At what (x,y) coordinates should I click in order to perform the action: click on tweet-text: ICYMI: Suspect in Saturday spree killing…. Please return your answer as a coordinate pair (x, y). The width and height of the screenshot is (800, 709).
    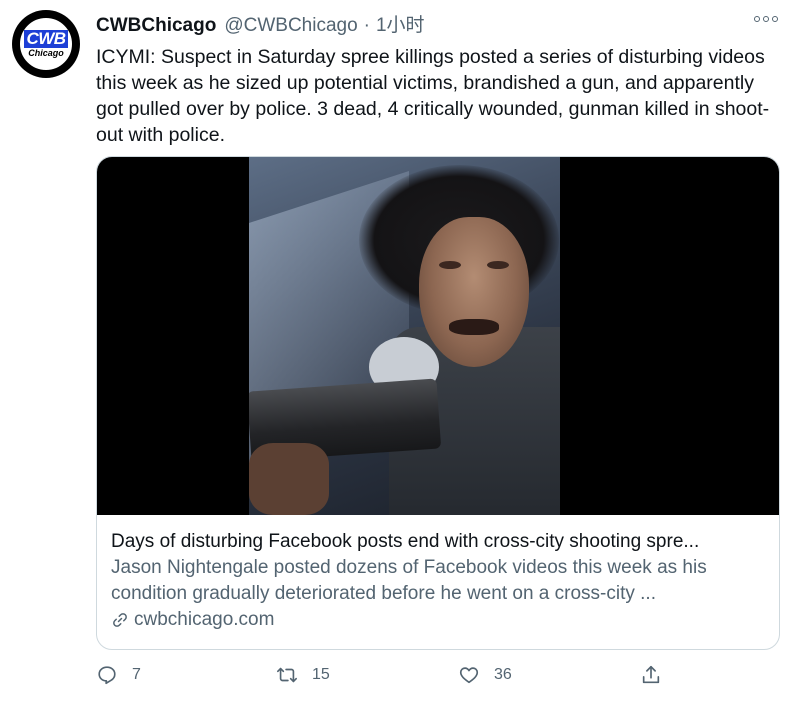
    Looking at the image, I should click on (433, 96).